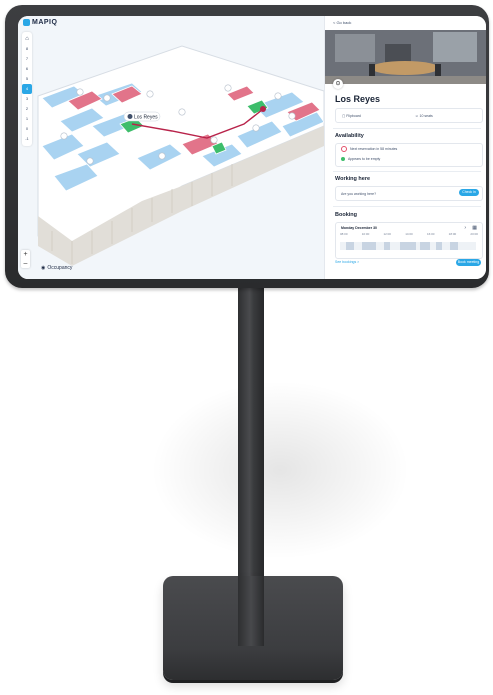 The height and width of the screenshot is (695, 493). What do you see at coordinates (27, 39) in the screenshot?
I see `home-icon: ⌂` at bounding box center [27, 39].